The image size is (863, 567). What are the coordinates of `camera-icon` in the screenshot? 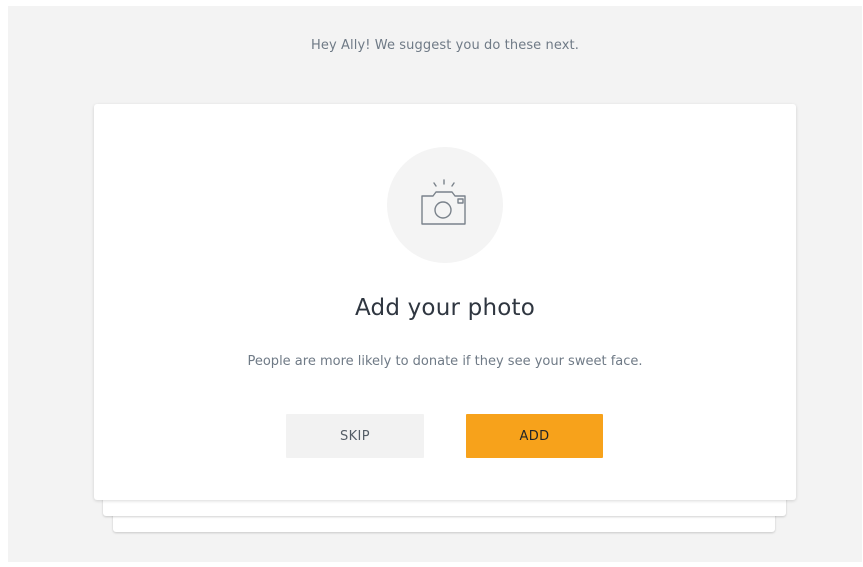 It's located at (443, 202).